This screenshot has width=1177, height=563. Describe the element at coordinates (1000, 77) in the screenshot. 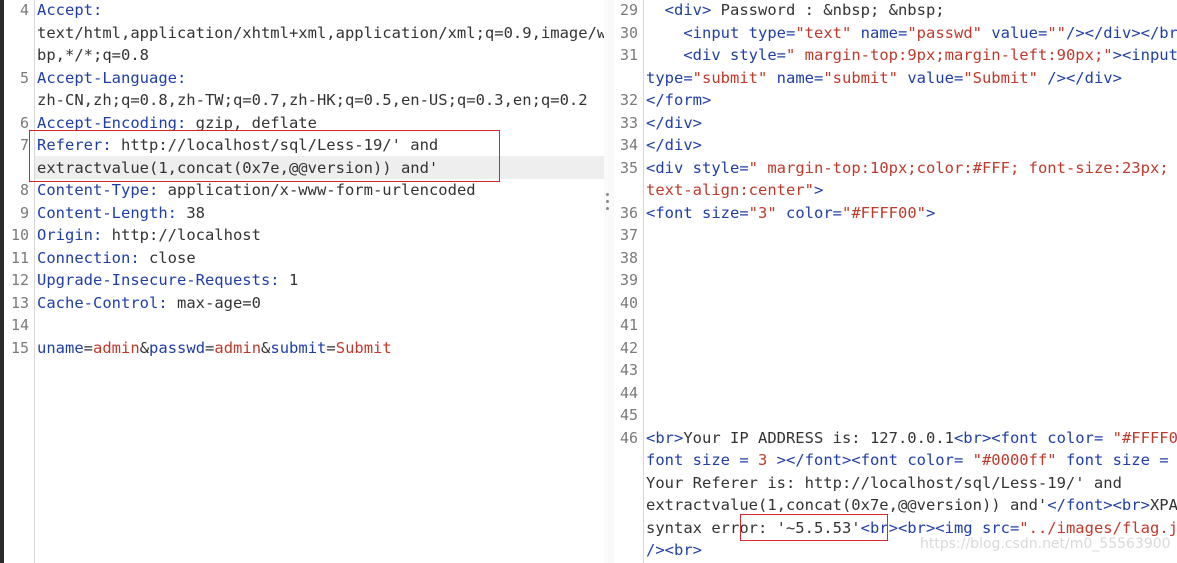

I see `response-token: "Submit"` at that location.